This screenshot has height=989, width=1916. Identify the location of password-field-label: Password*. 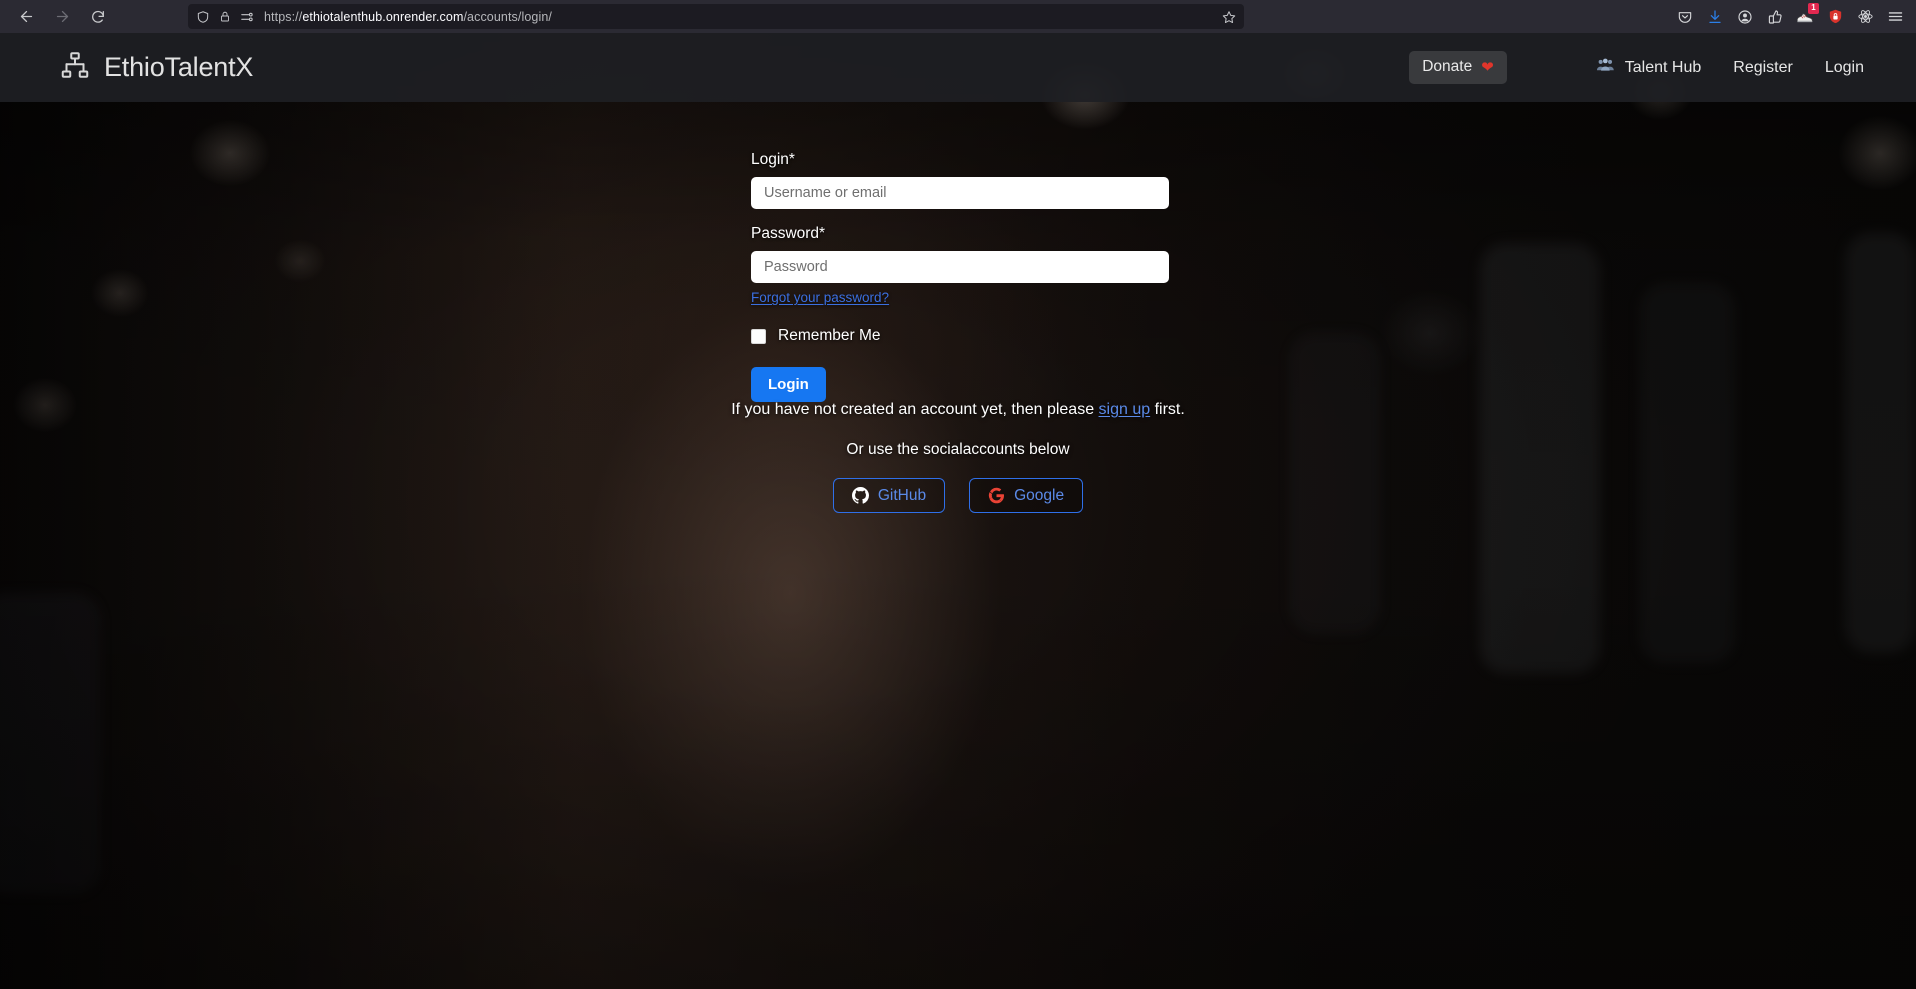
(788, 233).